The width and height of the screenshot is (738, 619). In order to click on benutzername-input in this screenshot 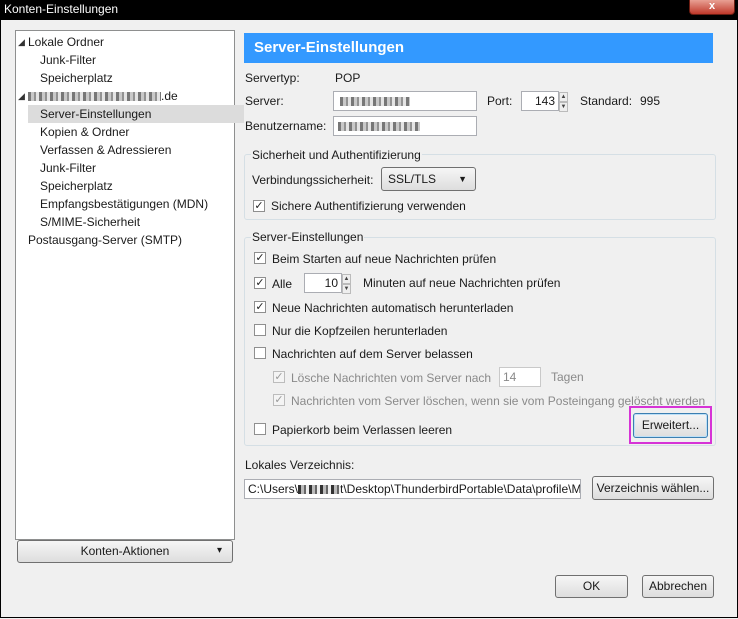, I will do `click(405, 126)`.